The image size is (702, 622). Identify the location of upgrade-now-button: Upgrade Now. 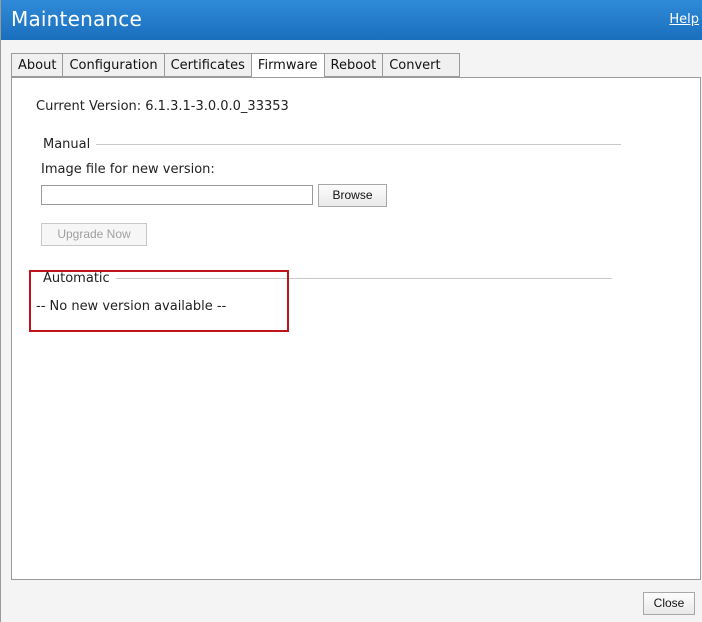
(94, 234).